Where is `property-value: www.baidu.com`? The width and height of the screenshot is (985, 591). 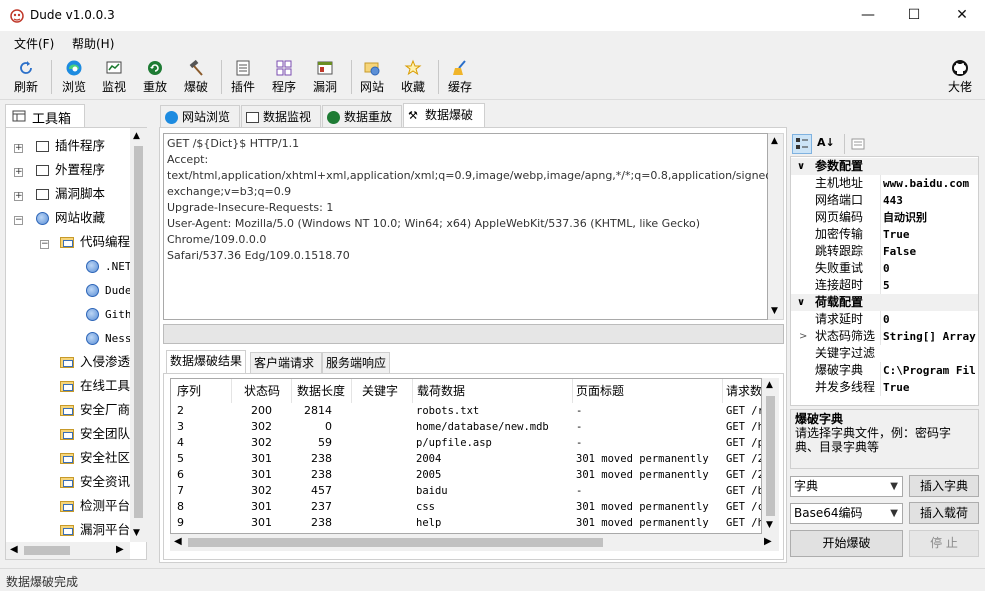 property-value: www.baidu.com is located at coordinates (929, 183).